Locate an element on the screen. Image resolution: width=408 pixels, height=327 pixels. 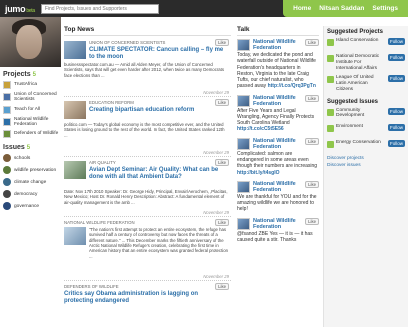
discover-issues-link: Discover issues is located at coordinates (366, 165).